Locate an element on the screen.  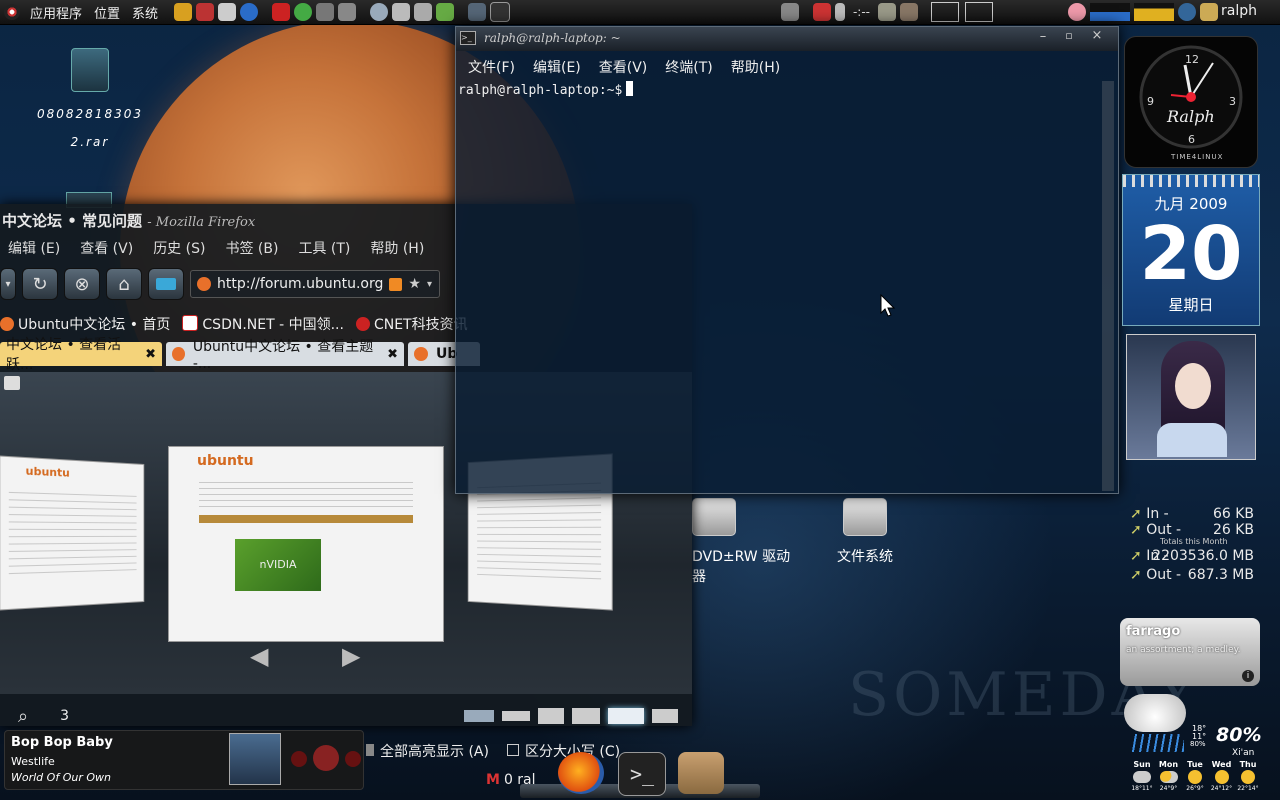
menu-file: 文件(F) is located at coordinates (488, 68).